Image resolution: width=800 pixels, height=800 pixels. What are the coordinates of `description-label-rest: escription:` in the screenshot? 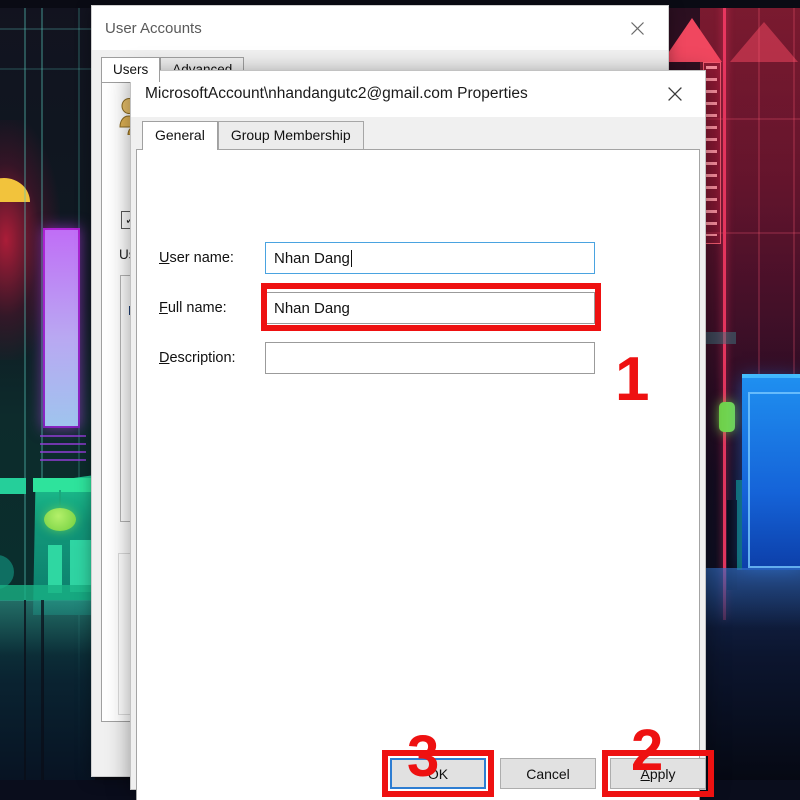 It's located at (202, 358).